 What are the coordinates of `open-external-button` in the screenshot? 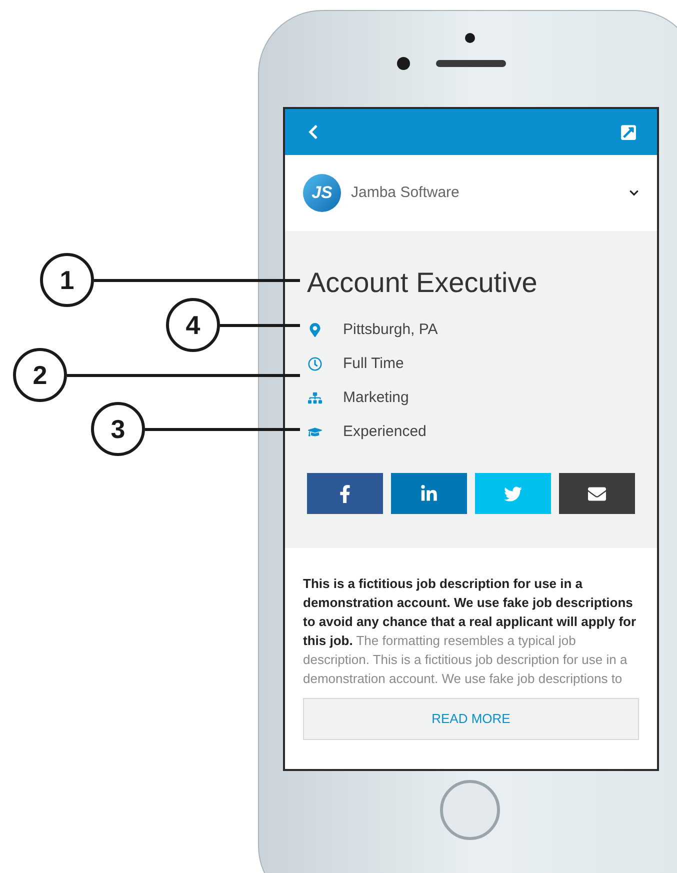 It's located at (628, 132).